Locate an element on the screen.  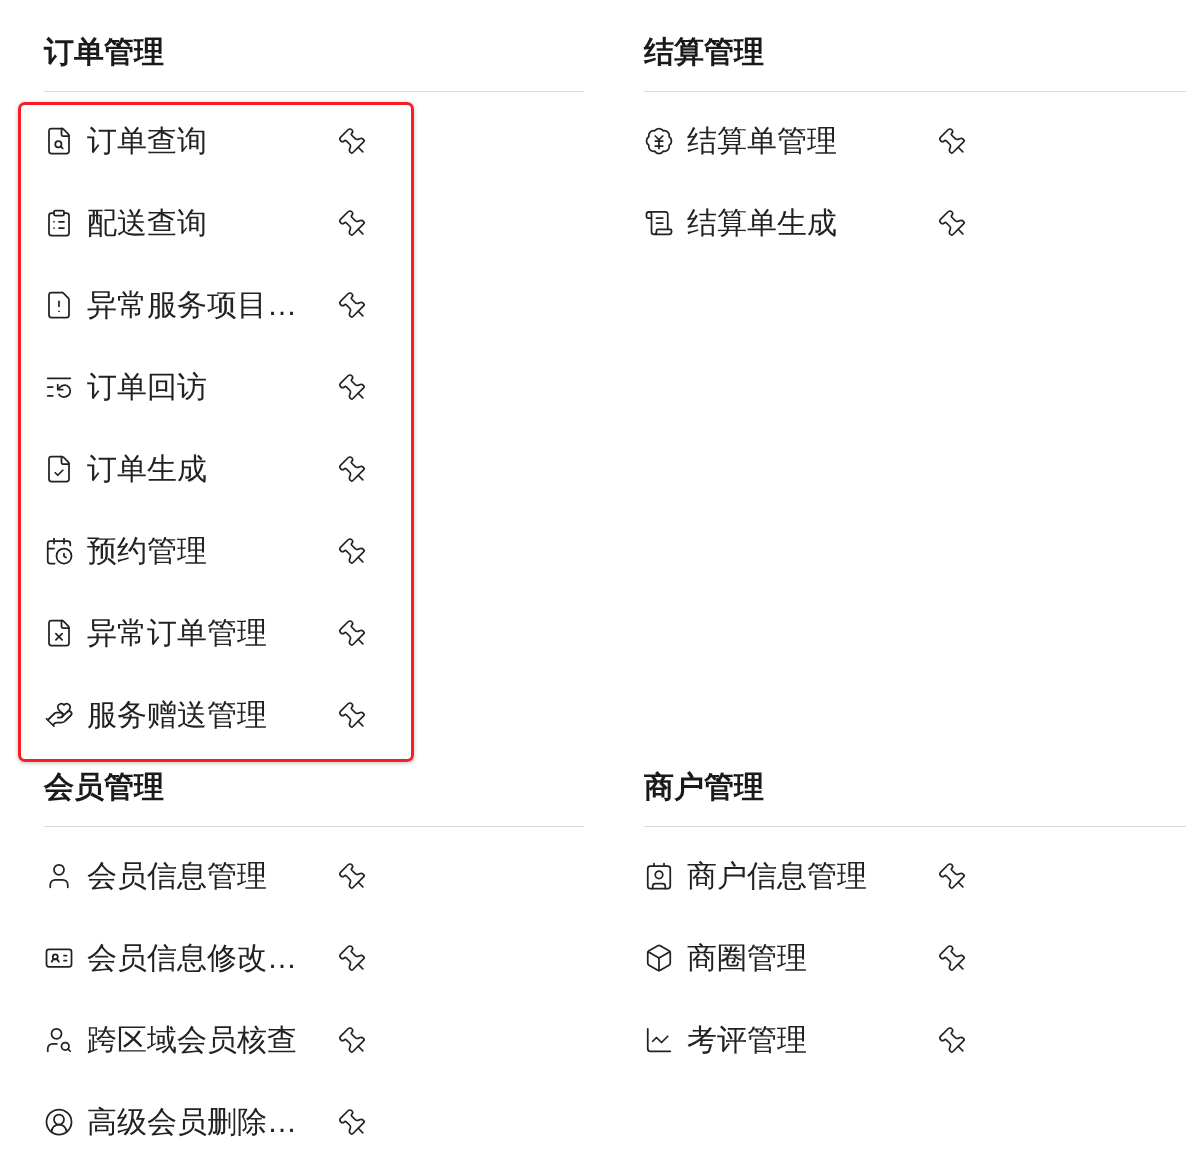
menu-link: 商户信息管理 is located at coordinates (777, 876).